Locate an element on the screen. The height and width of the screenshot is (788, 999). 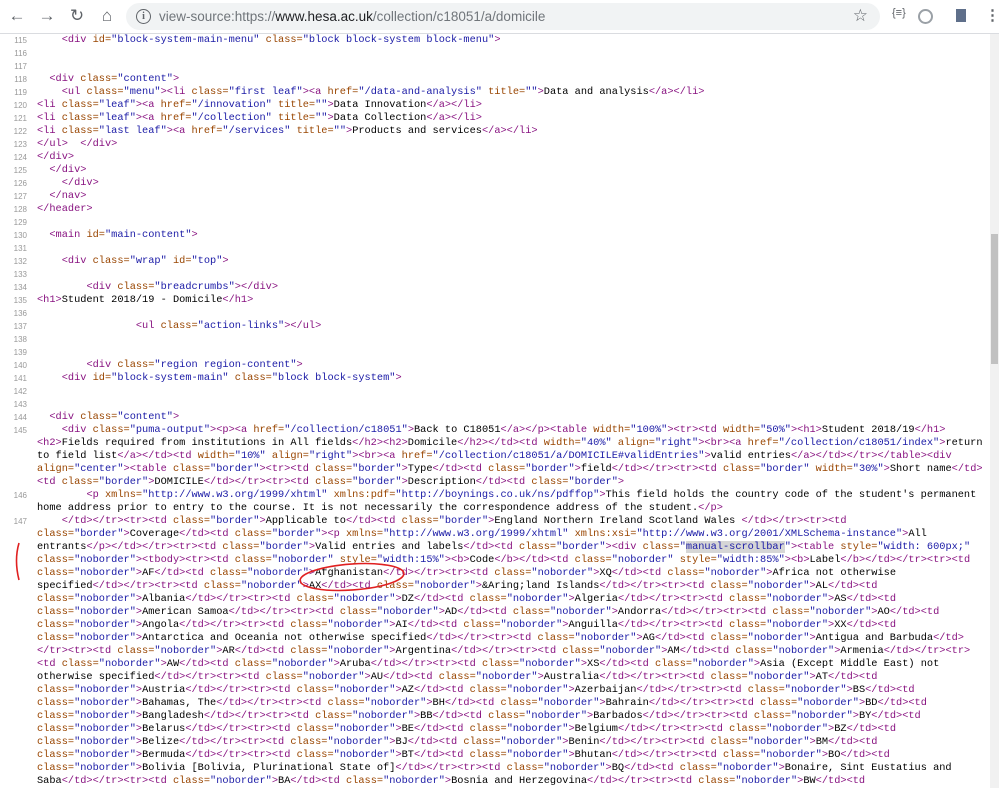
line-number: 141 is located at coordinates (20, 378).